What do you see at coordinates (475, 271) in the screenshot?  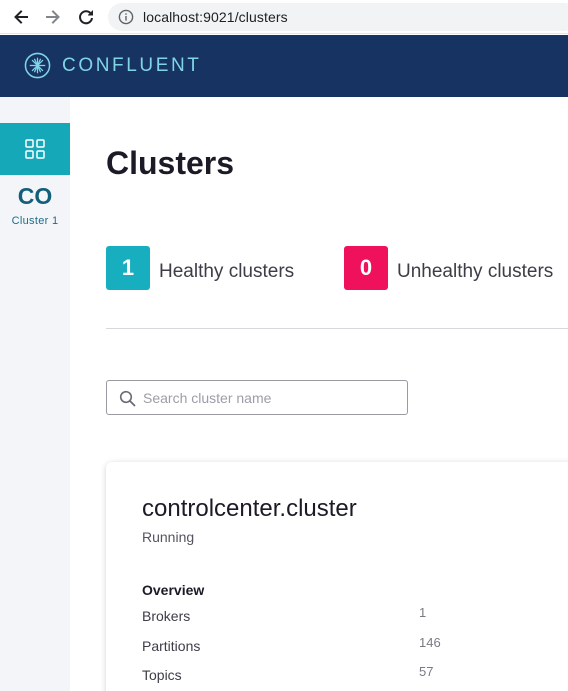 I see `unhealthy-clusters-label: Unhealthy clusters` at bounding box center [475, 271].